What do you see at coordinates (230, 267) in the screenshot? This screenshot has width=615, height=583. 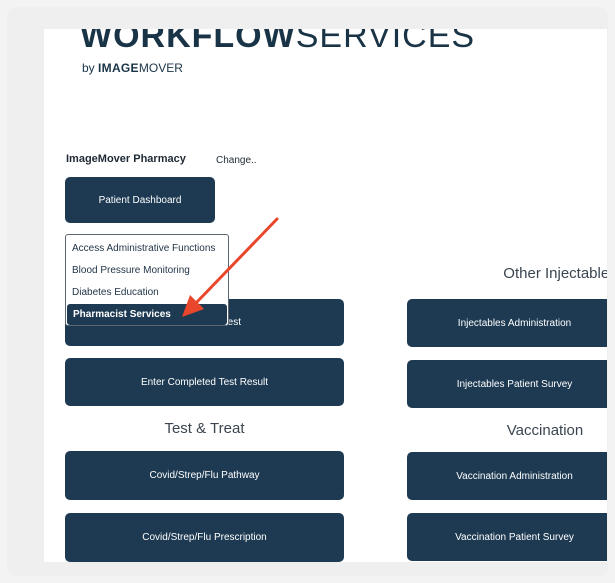 I see `annotation-arrow-icon` at bounding box center [230, 267].